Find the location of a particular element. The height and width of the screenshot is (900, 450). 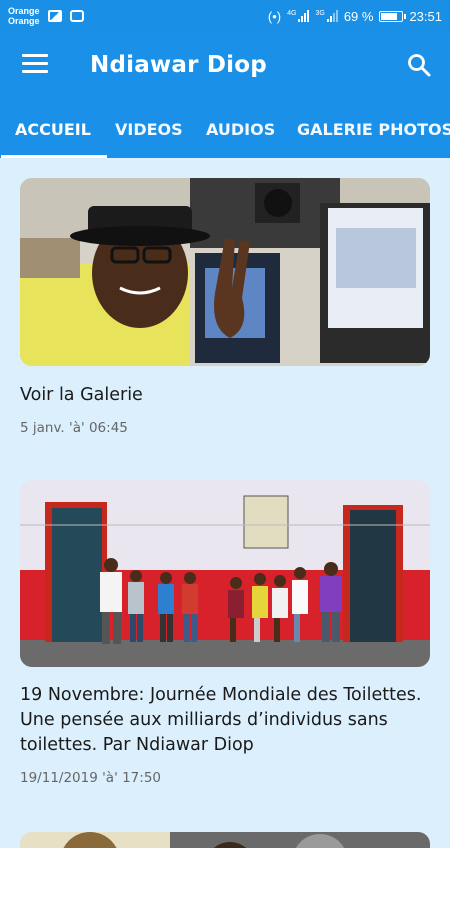

carrier-line-2: Orange is located at coordinates (24, 21).